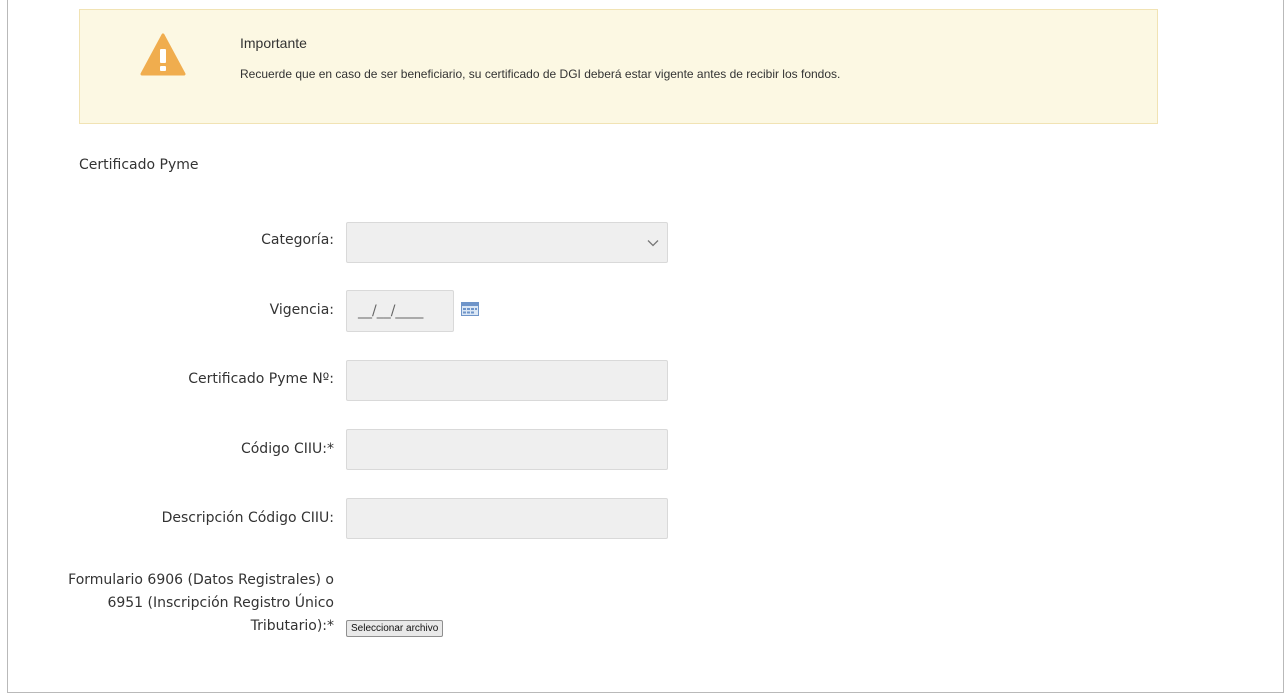 The height and width of the screenshot is (695, 1287). I want to click on calendar-icon, so click(470, 309).